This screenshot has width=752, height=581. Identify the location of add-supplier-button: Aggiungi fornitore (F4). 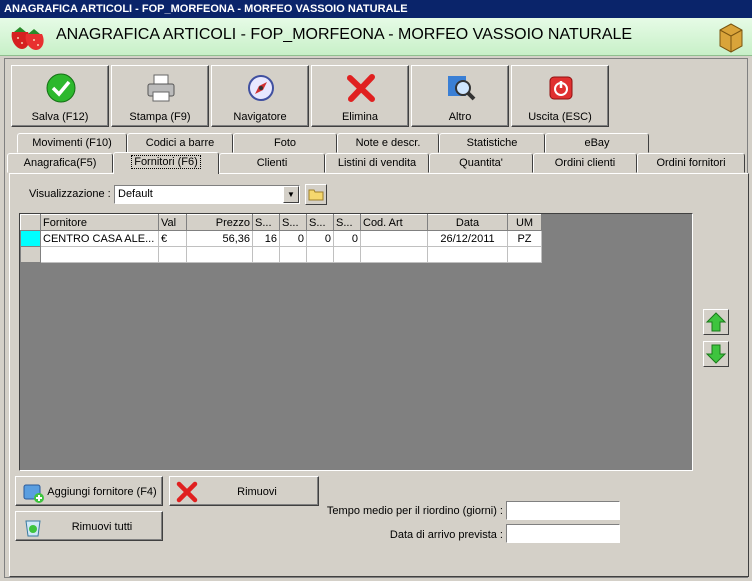
(89, 491).